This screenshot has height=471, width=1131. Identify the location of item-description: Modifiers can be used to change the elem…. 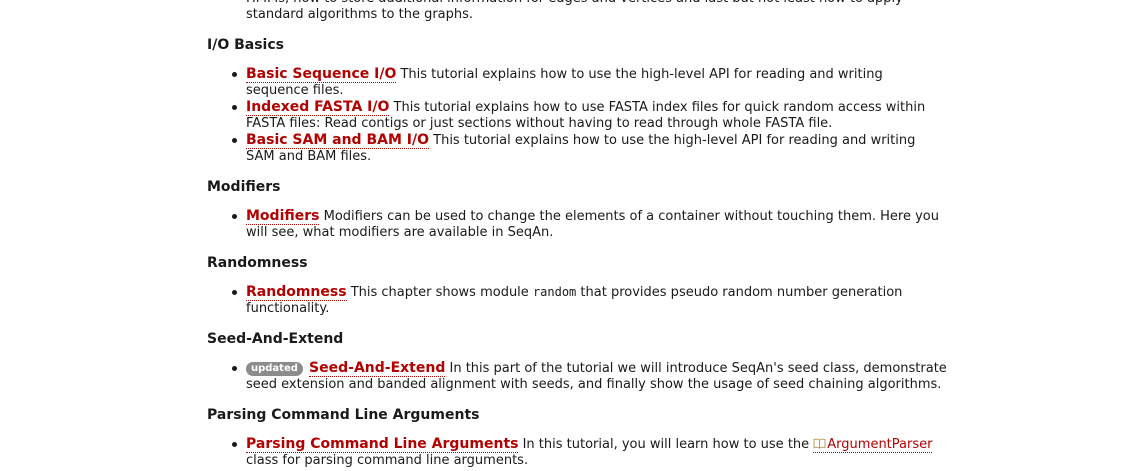
(593, 224).